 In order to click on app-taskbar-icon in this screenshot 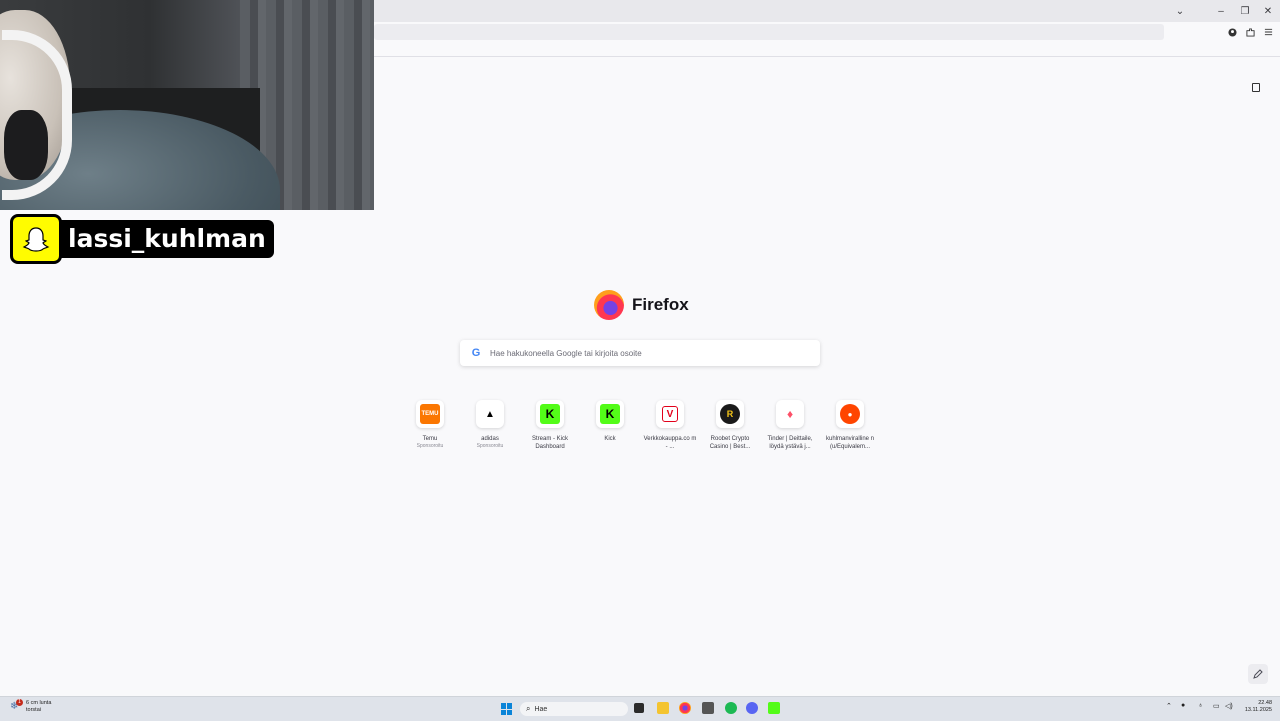, I will do `click(708, 708)`.